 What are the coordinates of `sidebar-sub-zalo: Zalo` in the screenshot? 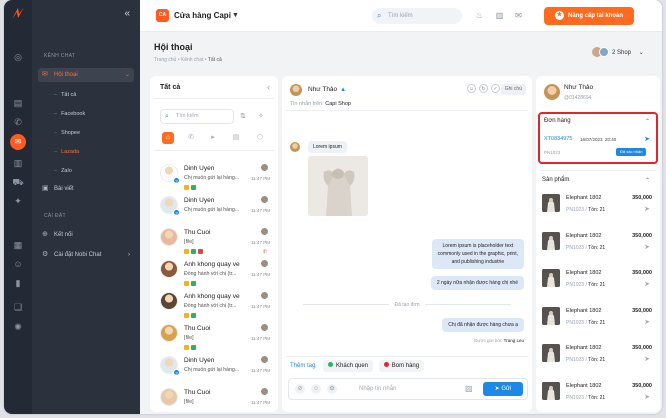 It's located at (63, 171).